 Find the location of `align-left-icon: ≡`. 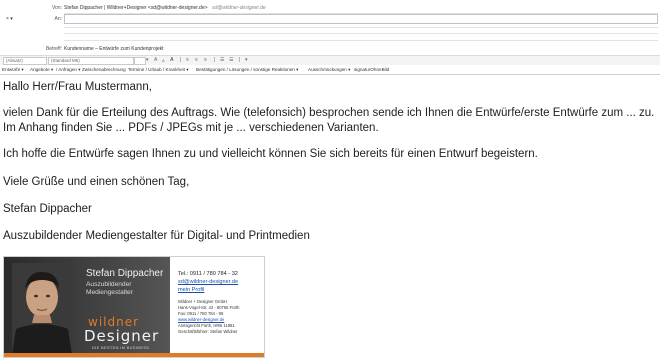

align-left-icon: ≡ is located at coordinates (187, 60).